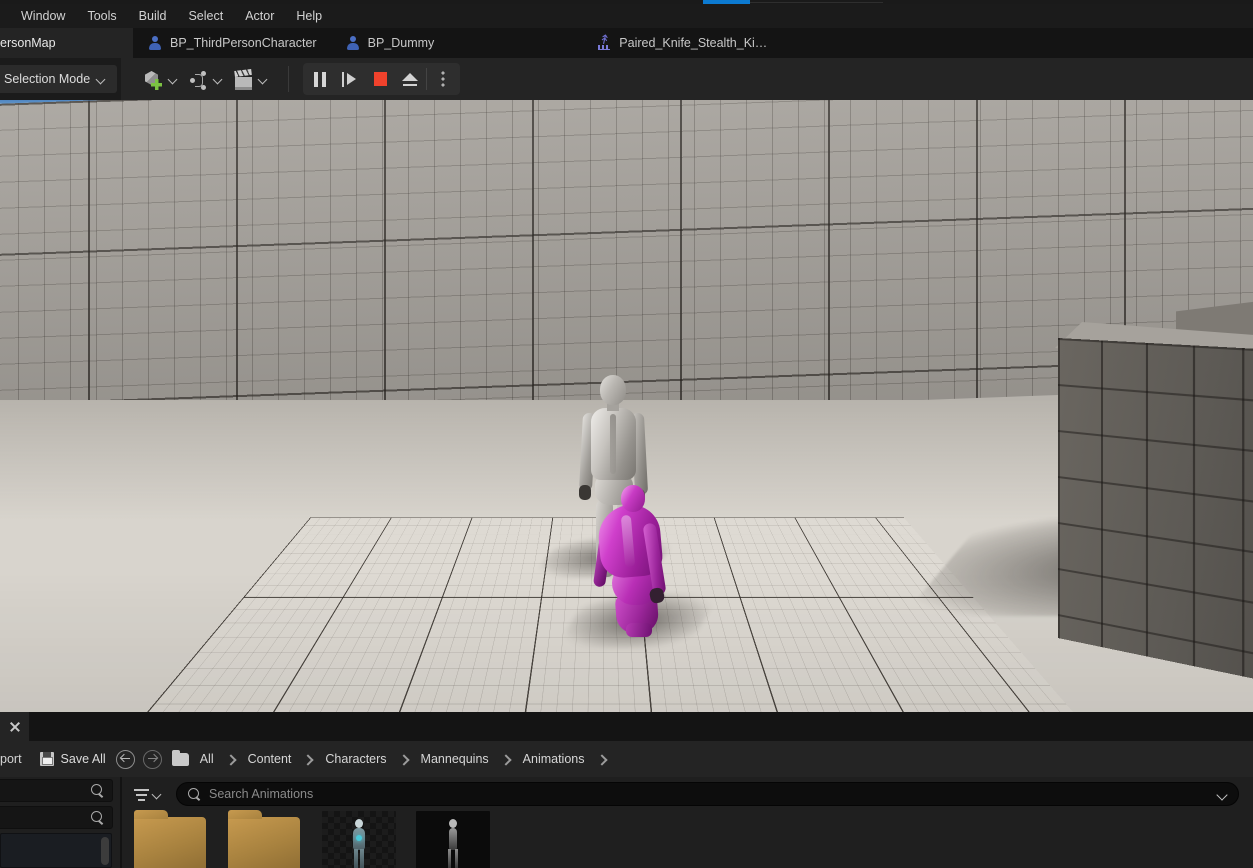 Image resolution: width=1253 pixels, height=868 pixels. What do you see at coordinates (355, 759) in the screenshot?
I see `breadcrumb-item-characters: Characters` at bounding box center [355, 759].